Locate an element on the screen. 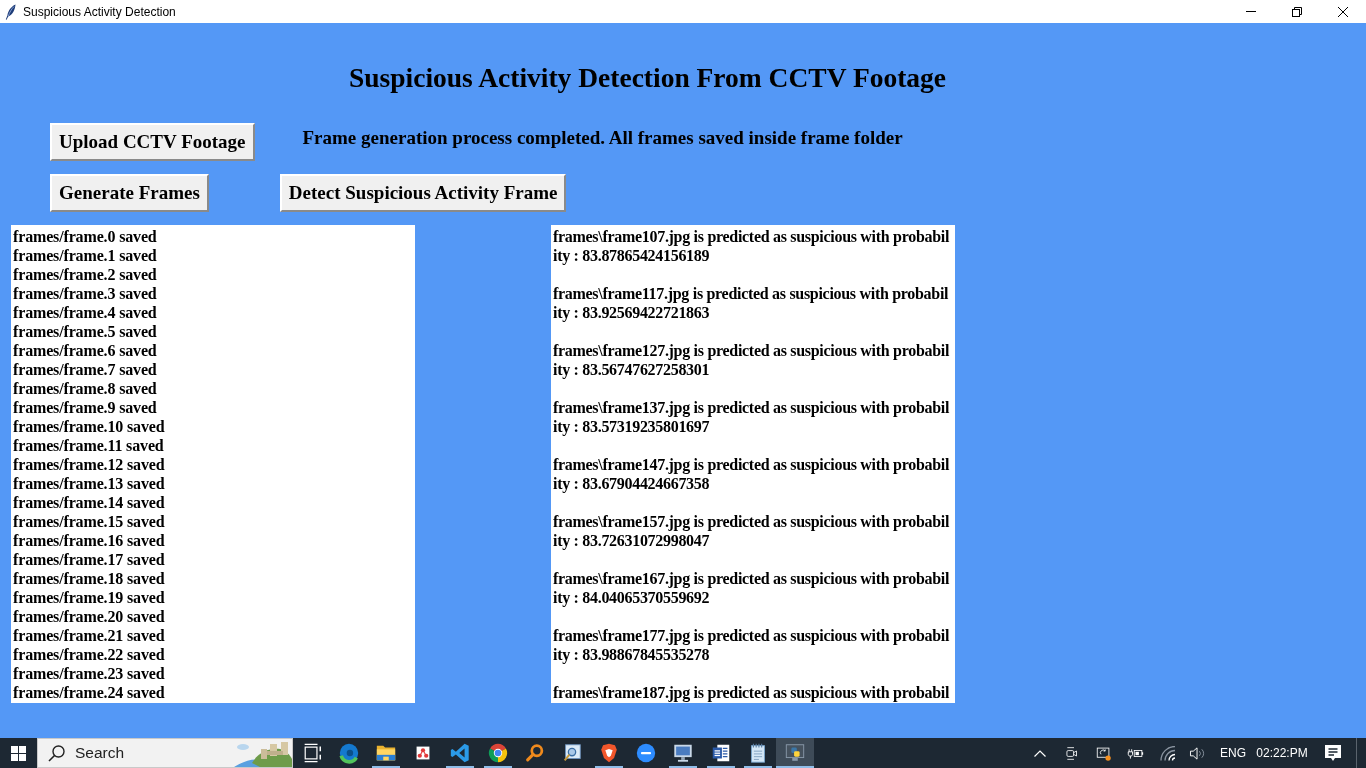 This screenshot has height=768, width=1366. log-line: frames/frame.4 saved is located at coordinates (85, 312).